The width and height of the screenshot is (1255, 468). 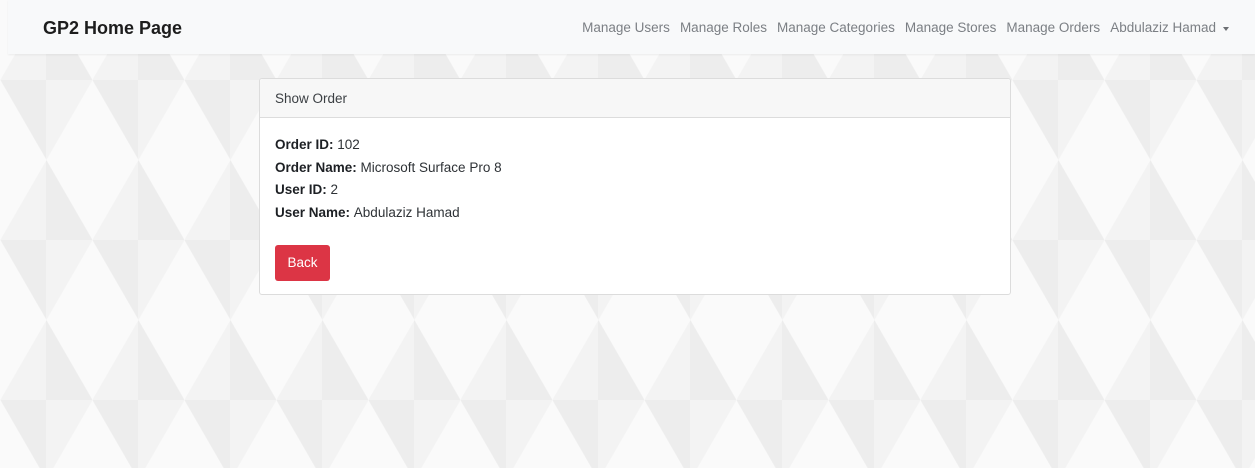 I want to click on user-menu-dropdown: Abdulaziz Hamad, so click(x=1169, y=28).